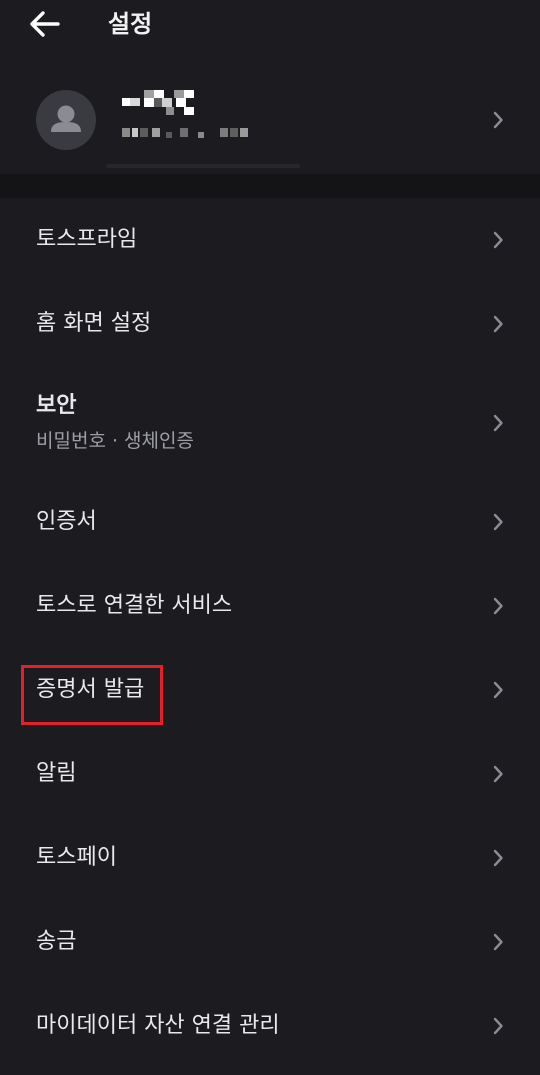  What do you see at coordinates (130, 24) in the screenshot?
I see `page-title: 설정` at bounding box center [130, 24].